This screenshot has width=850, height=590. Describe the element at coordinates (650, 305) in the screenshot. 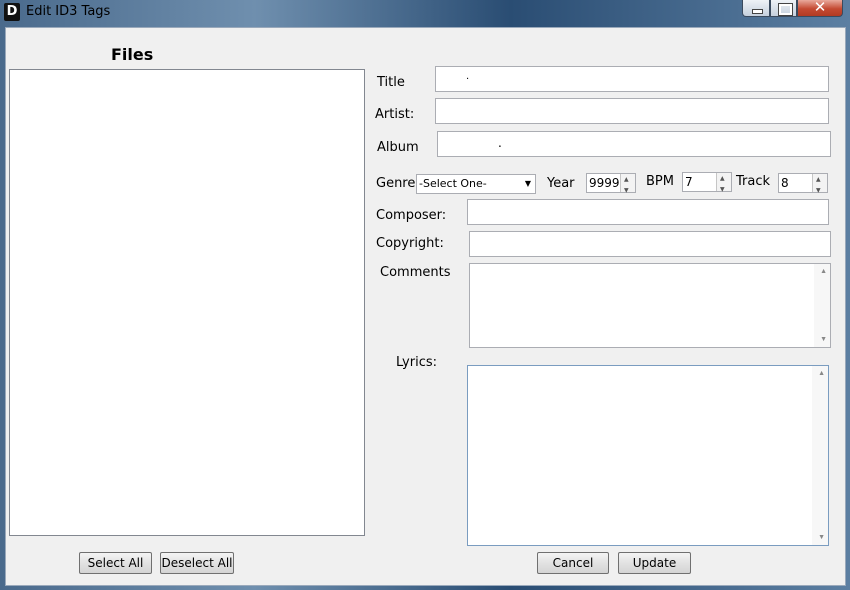

I see `comments-textarea: ▲ ▼` at that location.